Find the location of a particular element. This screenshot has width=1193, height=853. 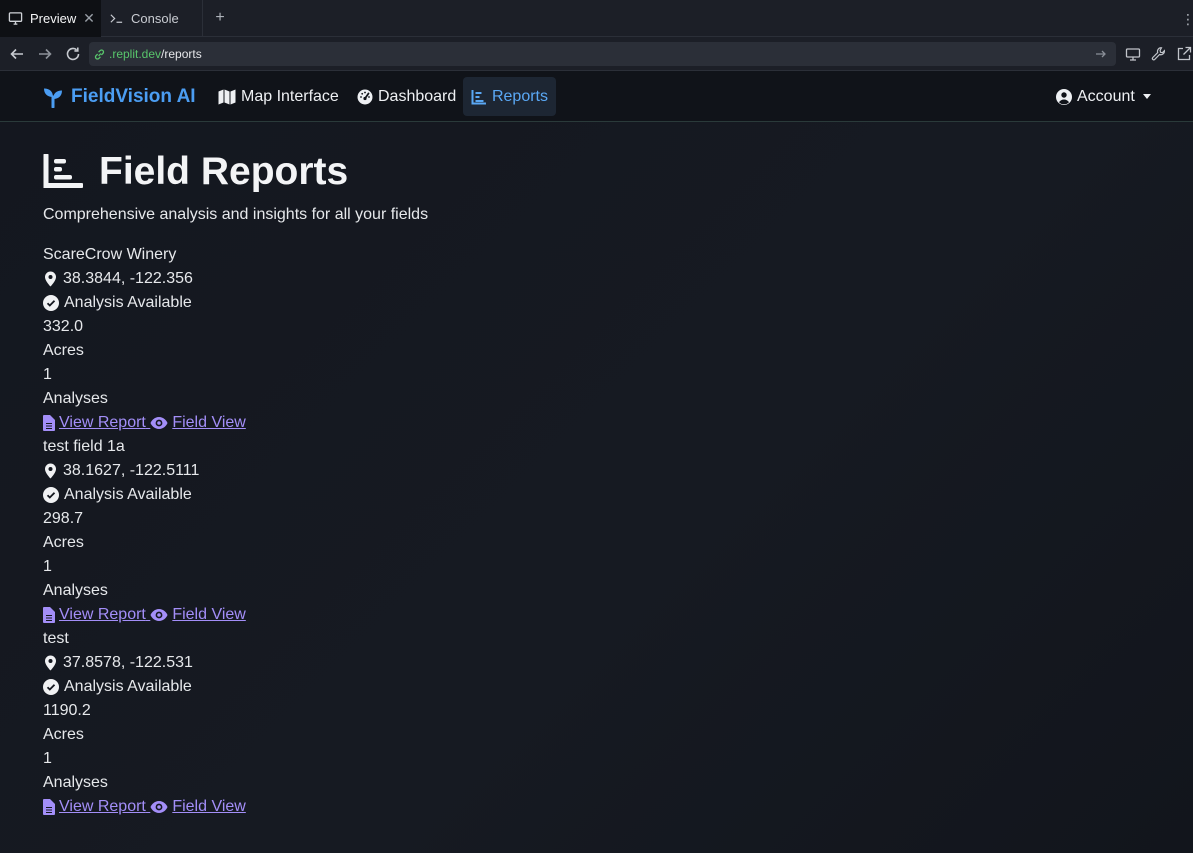

address-bar-row: .replit.dev/reports is located at coordinates (596, 54).